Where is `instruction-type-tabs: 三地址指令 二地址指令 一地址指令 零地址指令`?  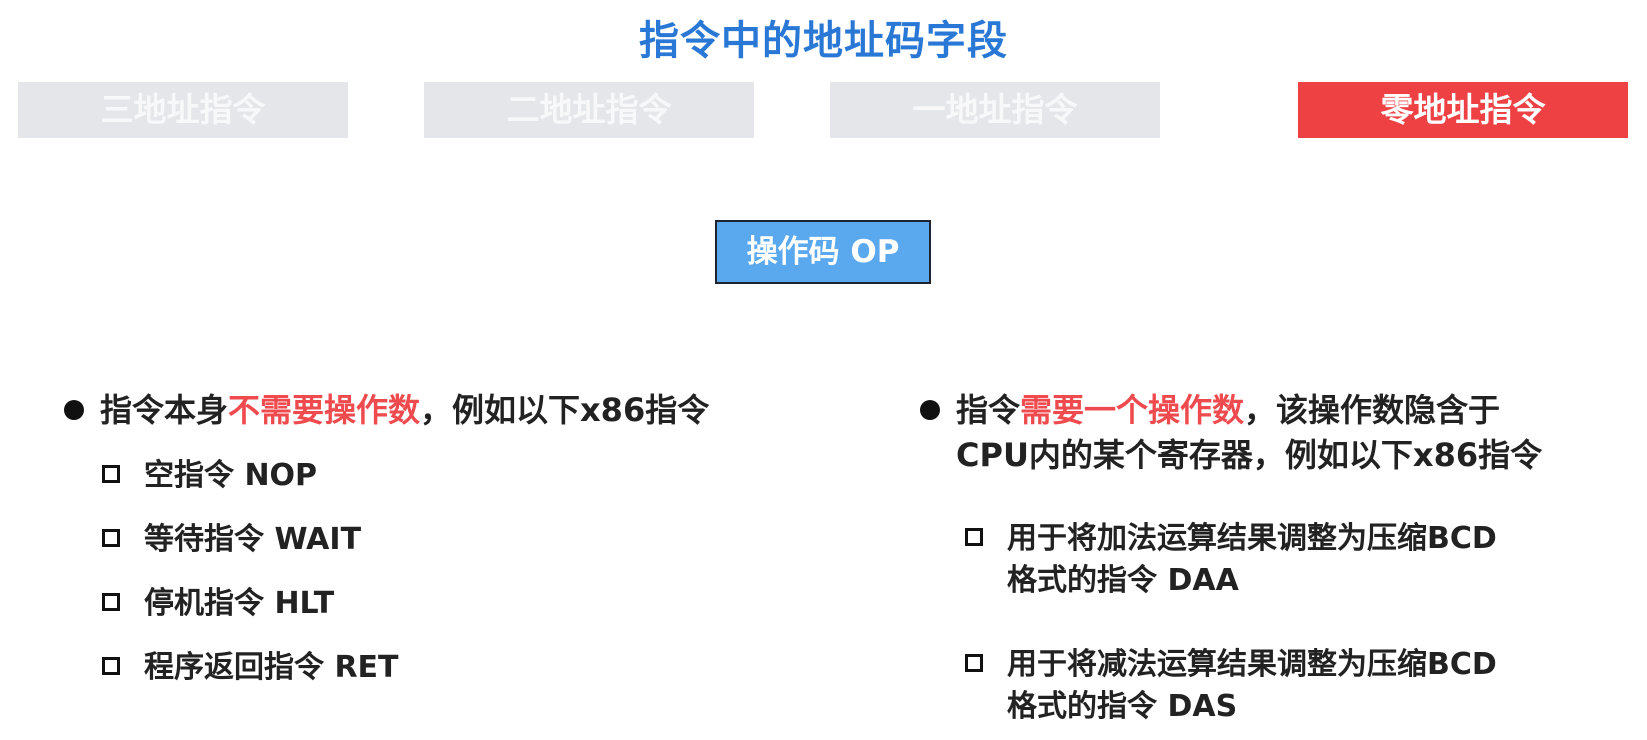 instruction-type-tabs: 三地址指令 二地址指令 一地址指令 零地址指令 is located at coordinates (823, 110).